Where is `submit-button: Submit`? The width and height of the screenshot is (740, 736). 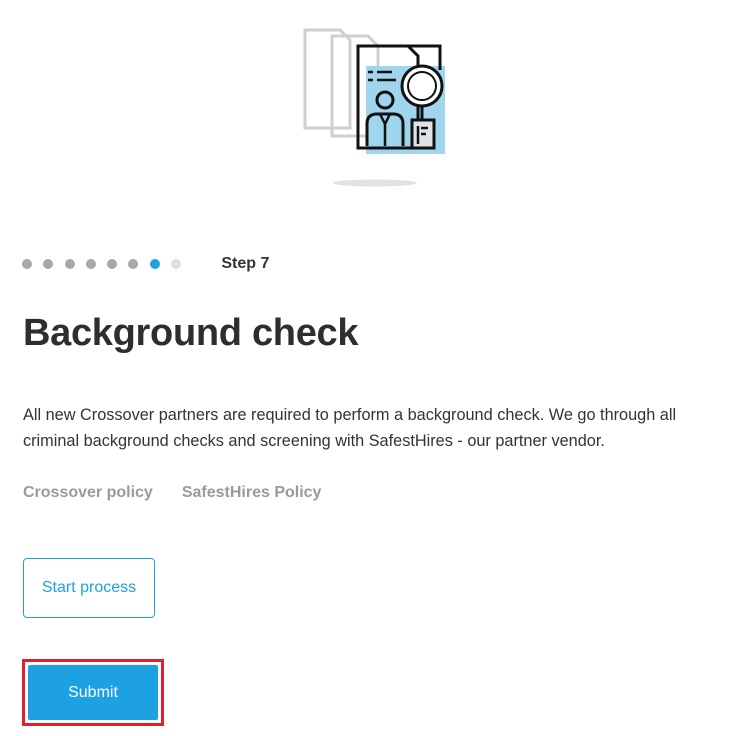 submit-button: Submit is located at coordinates (93, 692).